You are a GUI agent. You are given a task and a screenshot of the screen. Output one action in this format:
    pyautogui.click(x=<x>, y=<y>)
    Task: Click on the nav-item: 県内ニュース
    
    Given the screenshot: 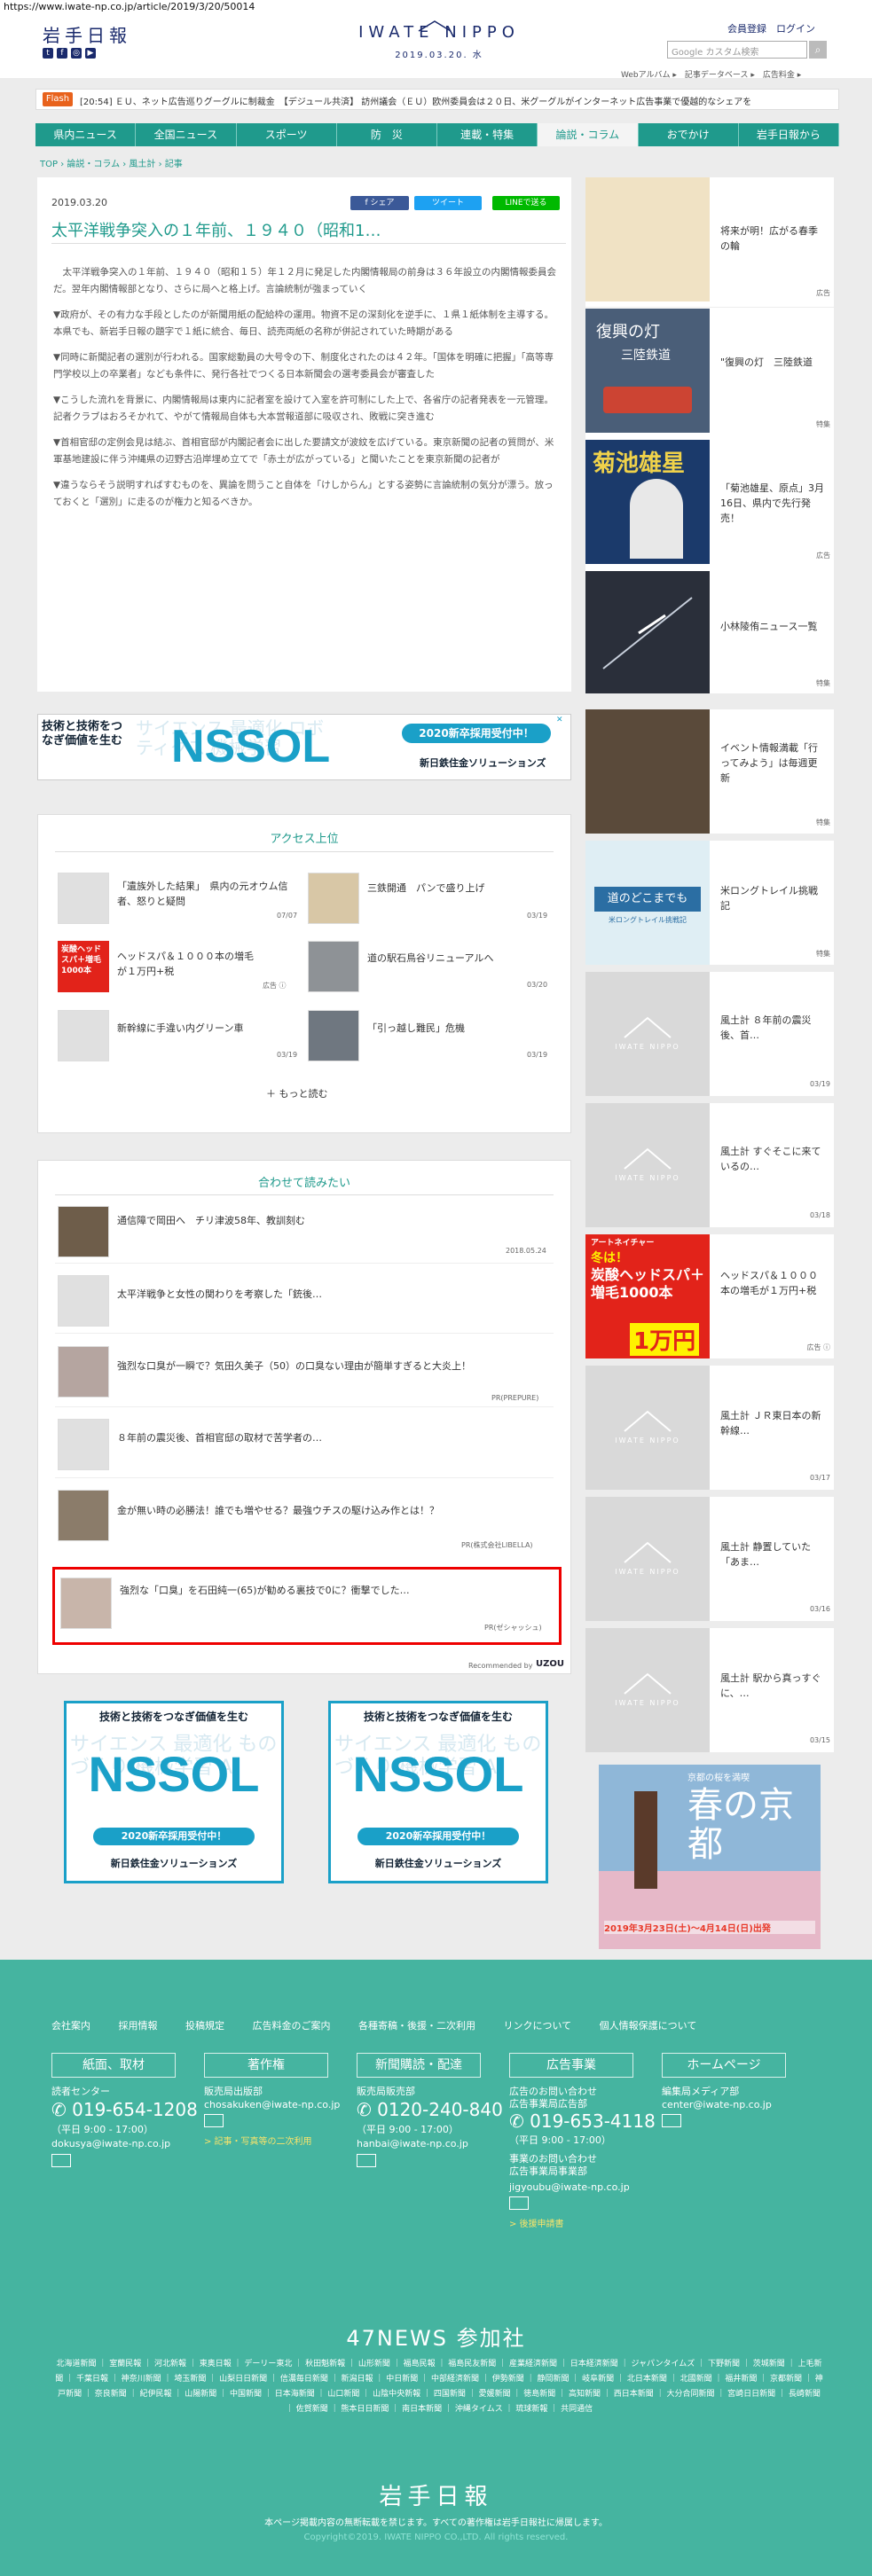 What is the action you would take?
    pyautogui.click(x=86, y=134)
    